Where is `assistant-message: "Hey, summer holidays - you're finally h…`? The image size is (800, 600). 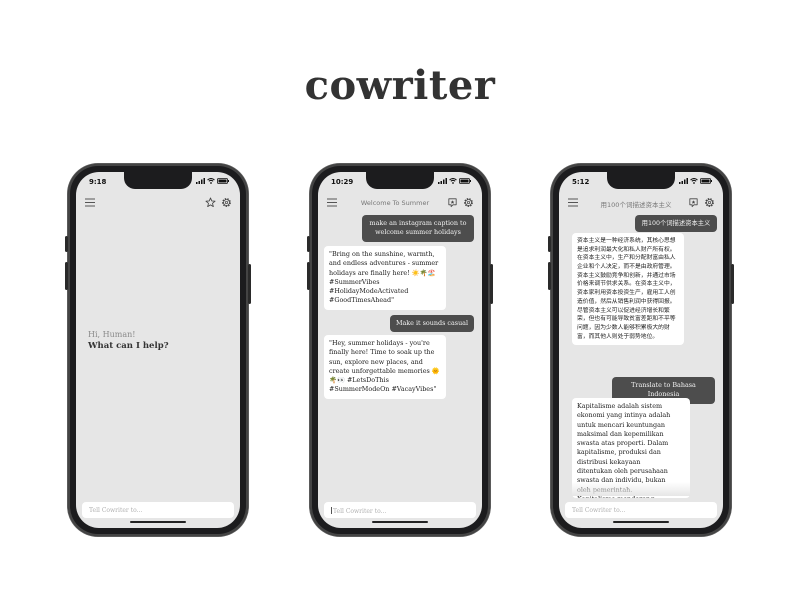
assistant-message: "Hey, summer holidays - you're finally h… is located at coordinates (385, 367).